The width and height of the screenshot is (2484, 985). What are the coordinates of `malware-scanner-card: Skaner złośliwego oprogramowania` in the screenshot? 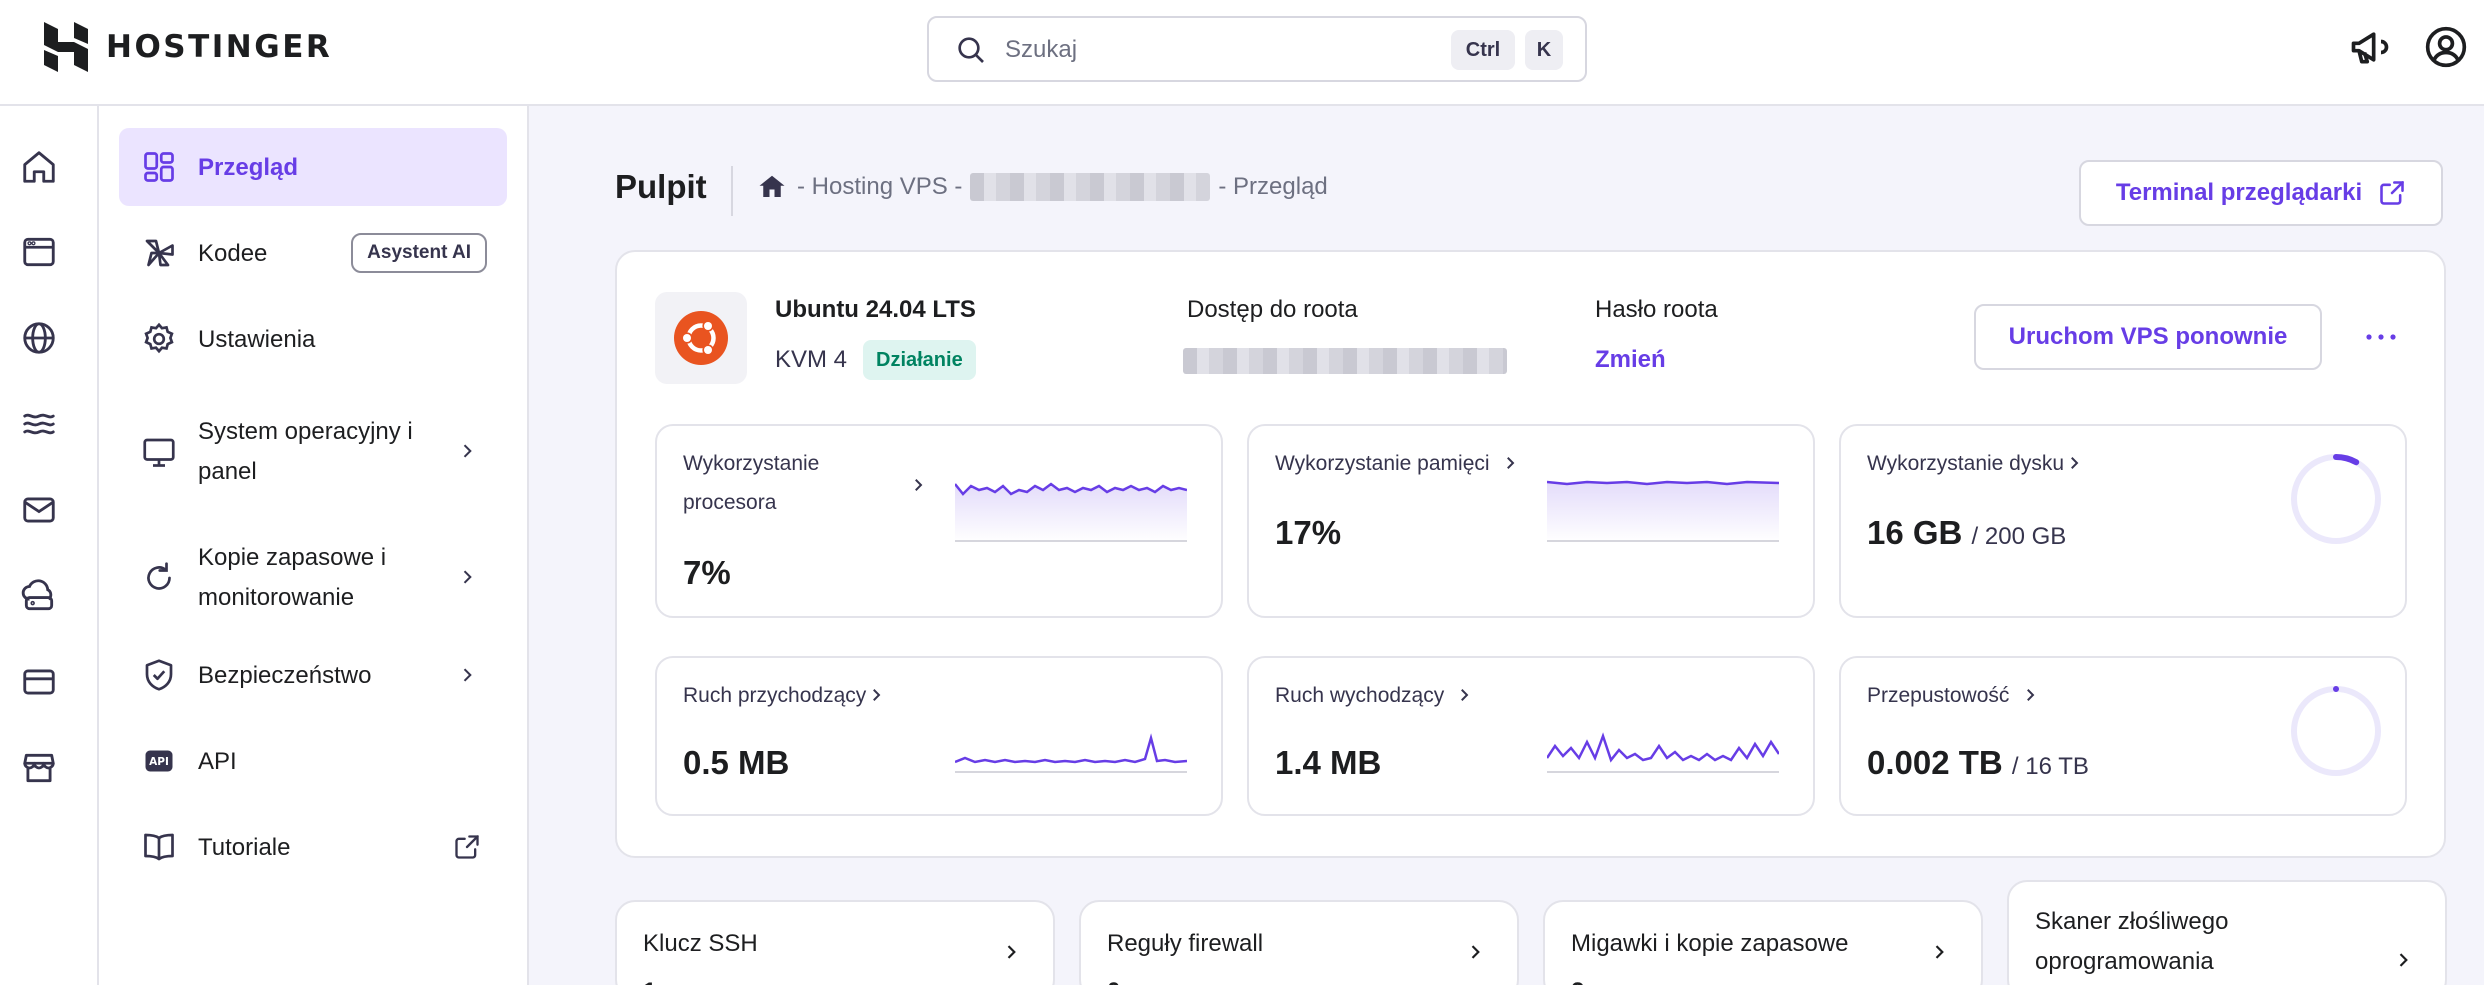 It's located at (2227, 932).